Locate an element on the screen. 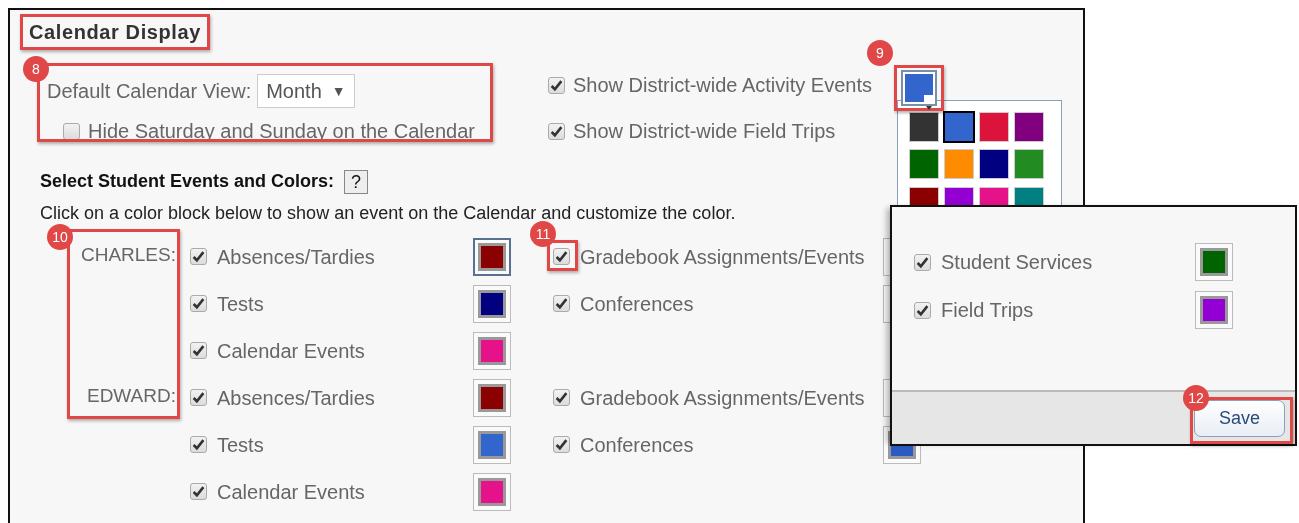 This screenshot has height=523, width=1299. checkbox-label: Field Trips is located at coordinates (988, 310).